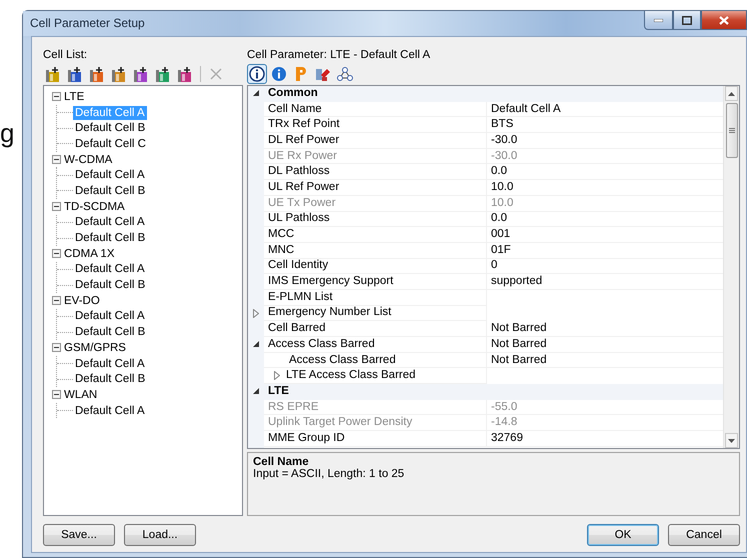  I want to click on paint-icon, so click(323, 74).